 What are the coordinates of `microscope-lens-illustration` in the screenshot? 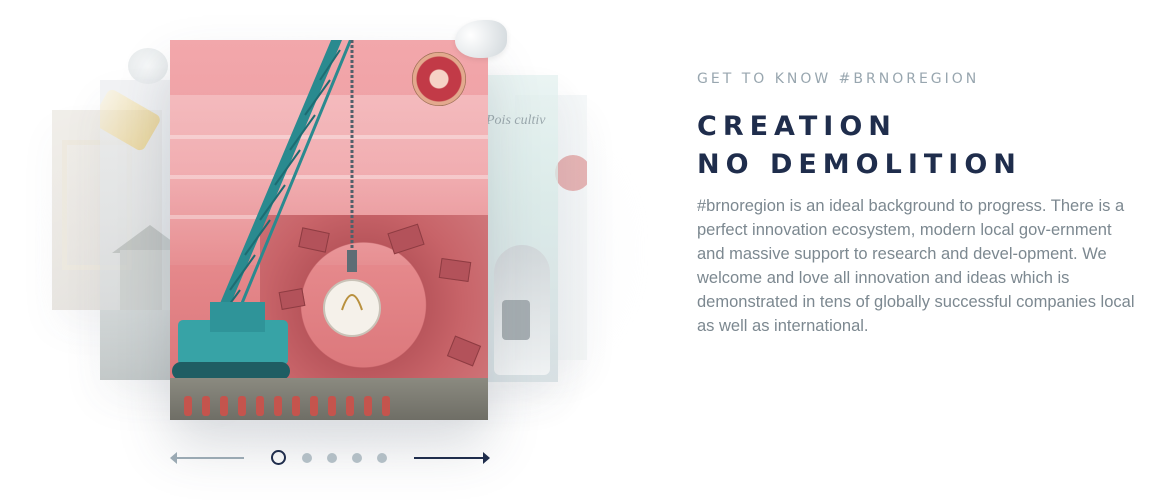 It's located at (516, 320).